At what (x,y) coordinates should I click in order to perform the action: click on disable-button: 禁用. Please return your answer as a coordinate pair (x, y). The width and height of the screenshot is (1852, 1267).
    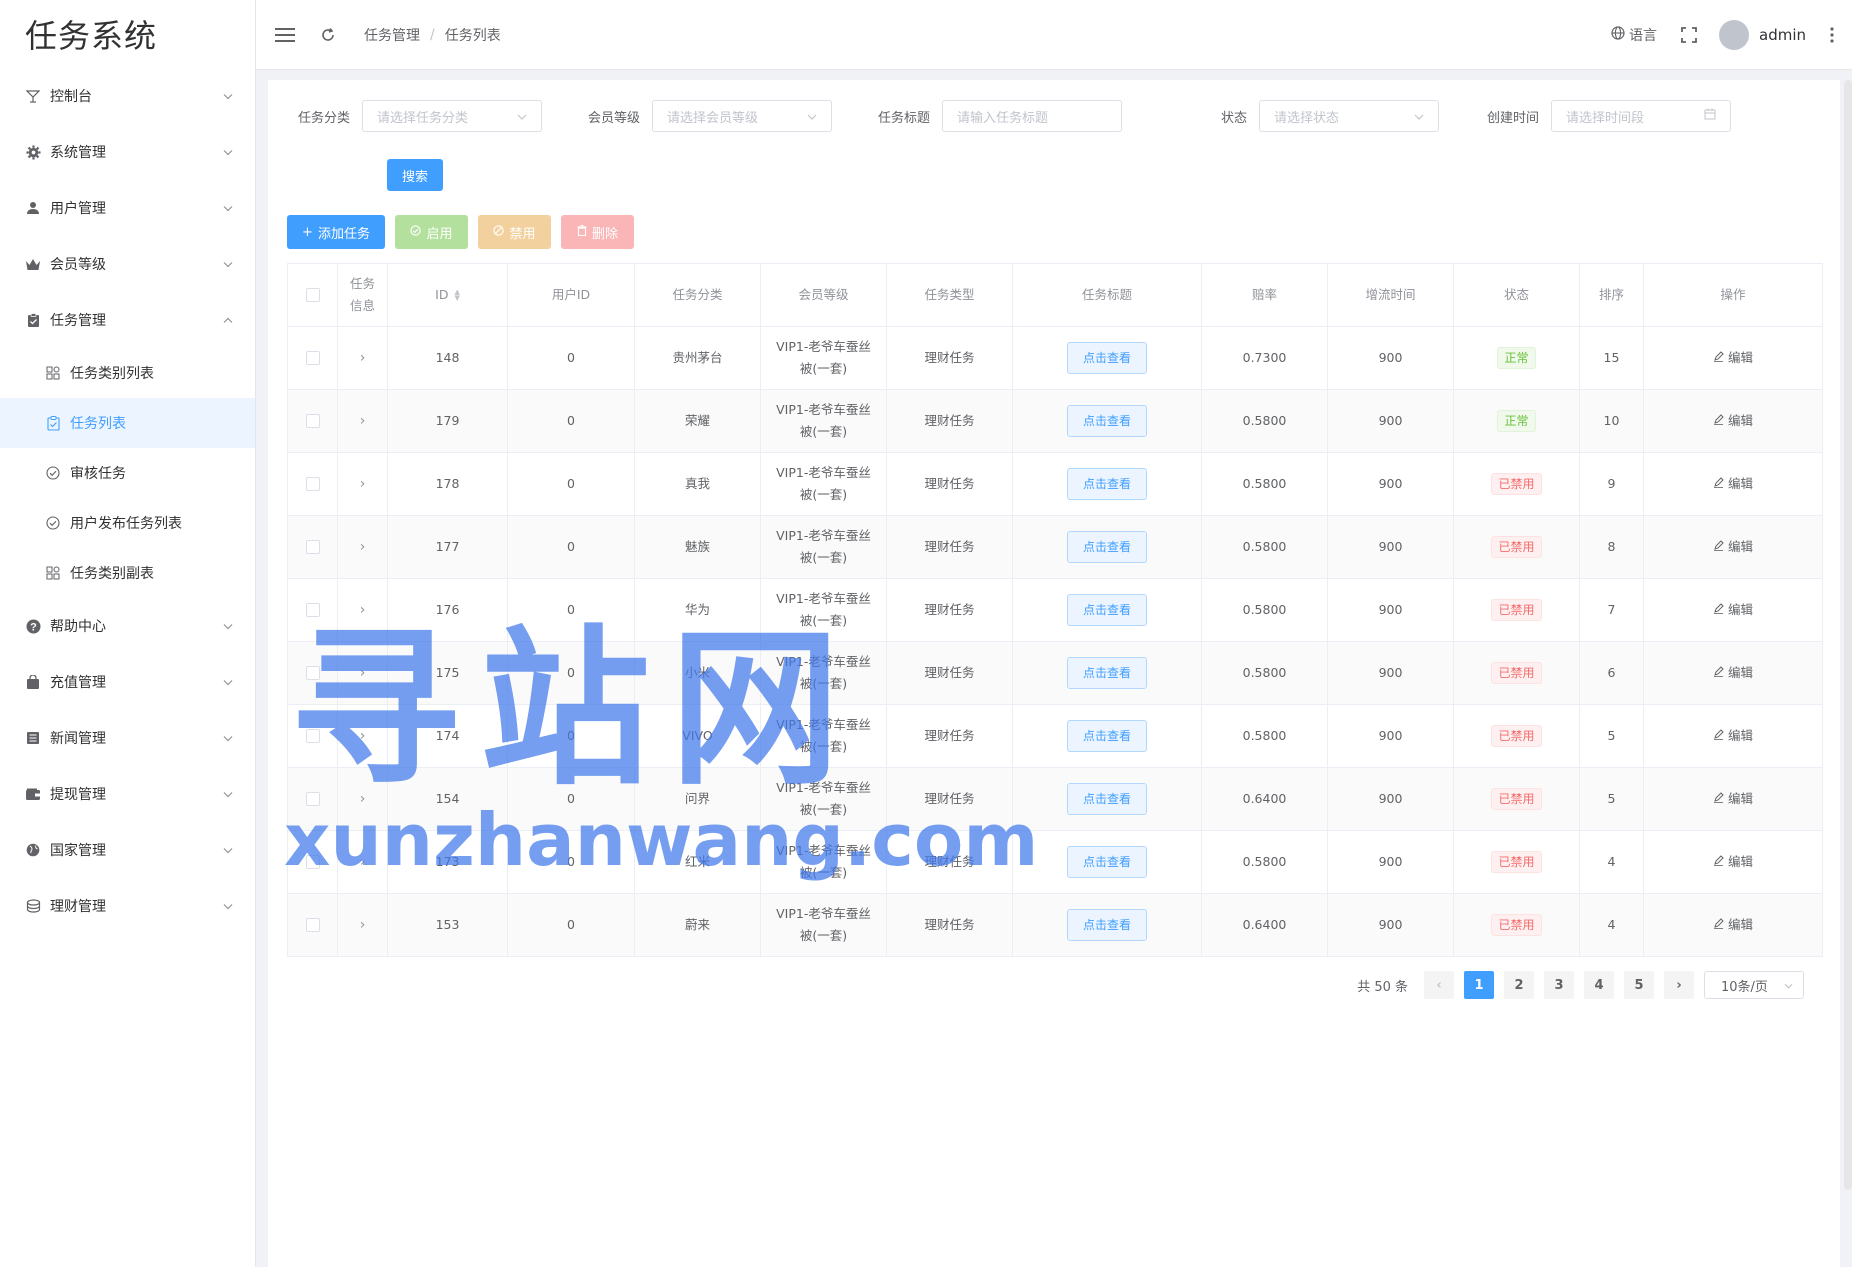
    Looking at the image, I should click on (514, 232).